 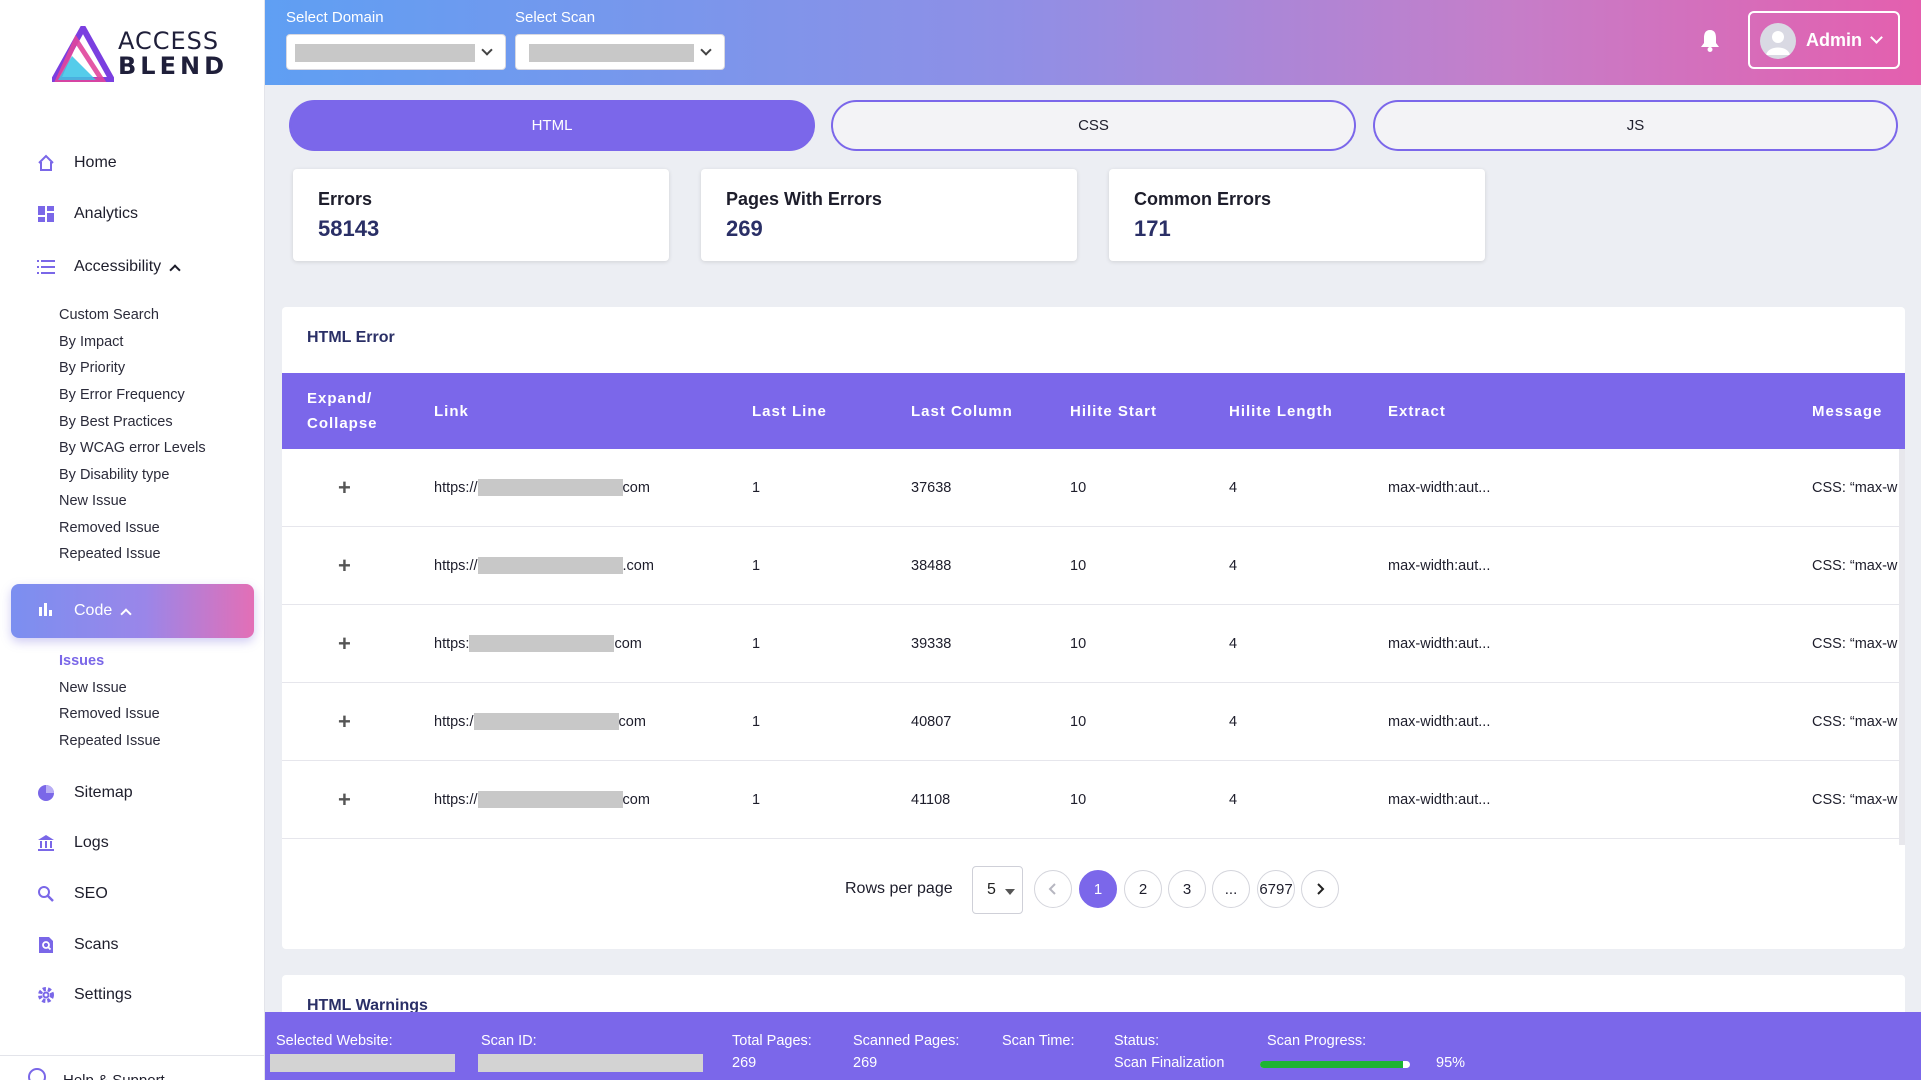 What do you see at coordinates (106, 213) in the screenshot?
I see `sidebar-item-label: Analytics` at bounding box center [106, 213].